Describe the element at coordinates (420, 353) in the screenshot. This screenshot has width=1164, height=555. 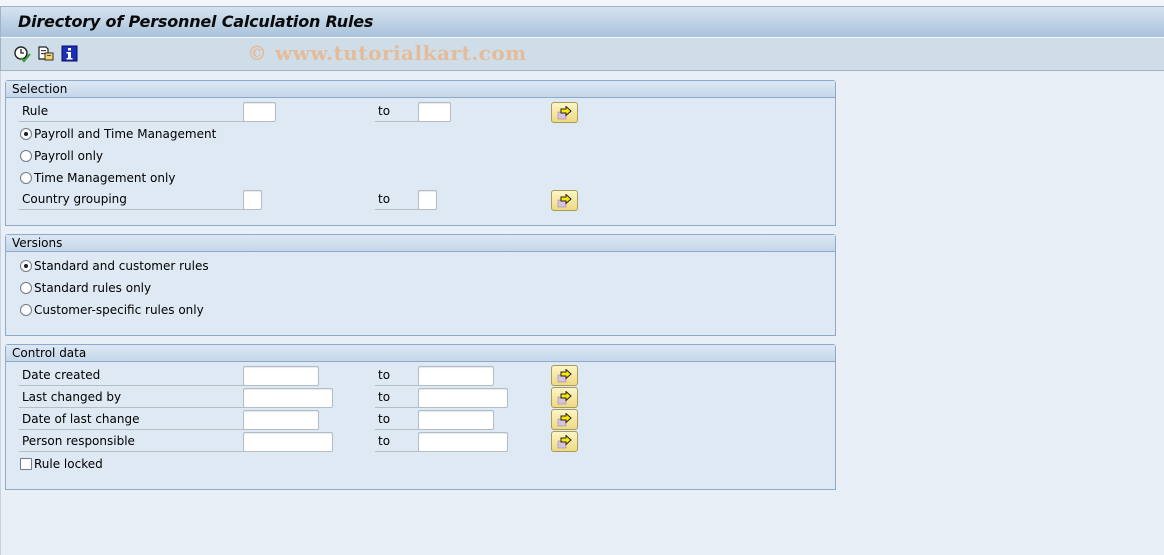
I see `control-data-group-header: Control data` at that location.